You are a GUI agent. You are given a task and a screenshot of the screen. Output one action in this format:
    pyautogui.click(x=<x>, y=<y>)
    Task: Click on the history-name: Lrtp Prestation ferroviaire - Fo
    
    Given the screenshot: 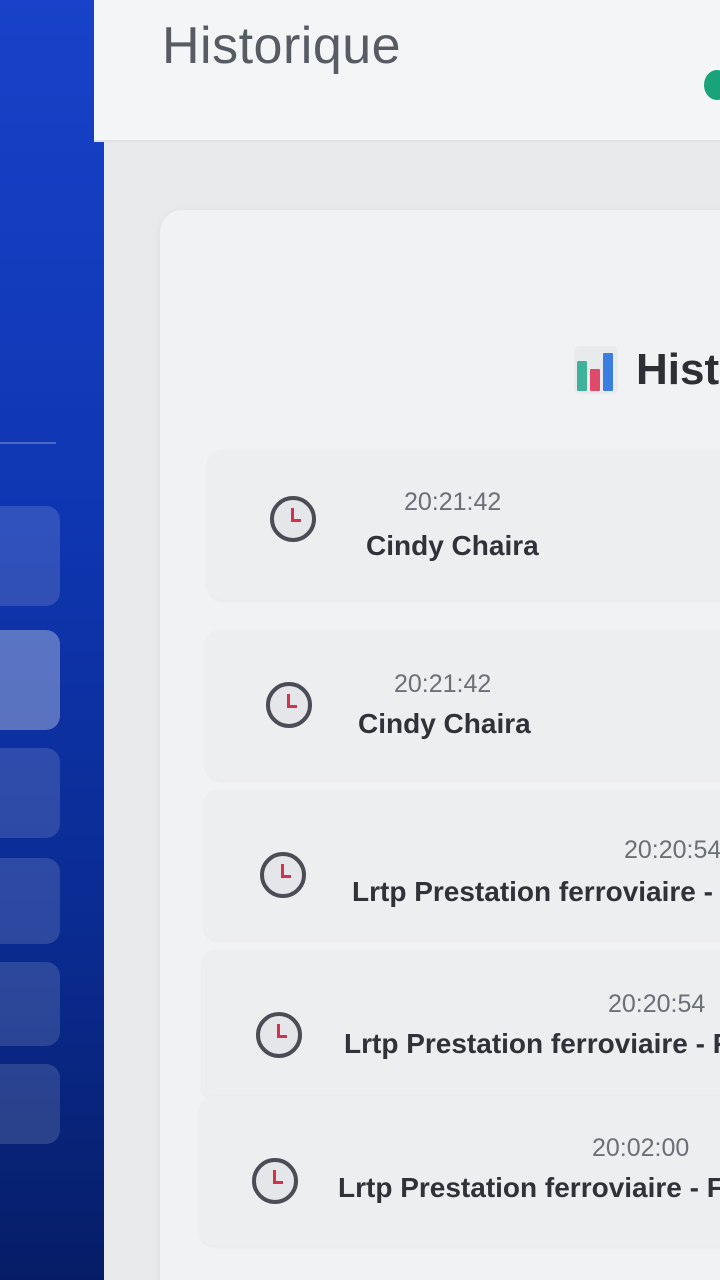 What is the action you would take?
    pyautogui.click(x=532, y=1043)
    